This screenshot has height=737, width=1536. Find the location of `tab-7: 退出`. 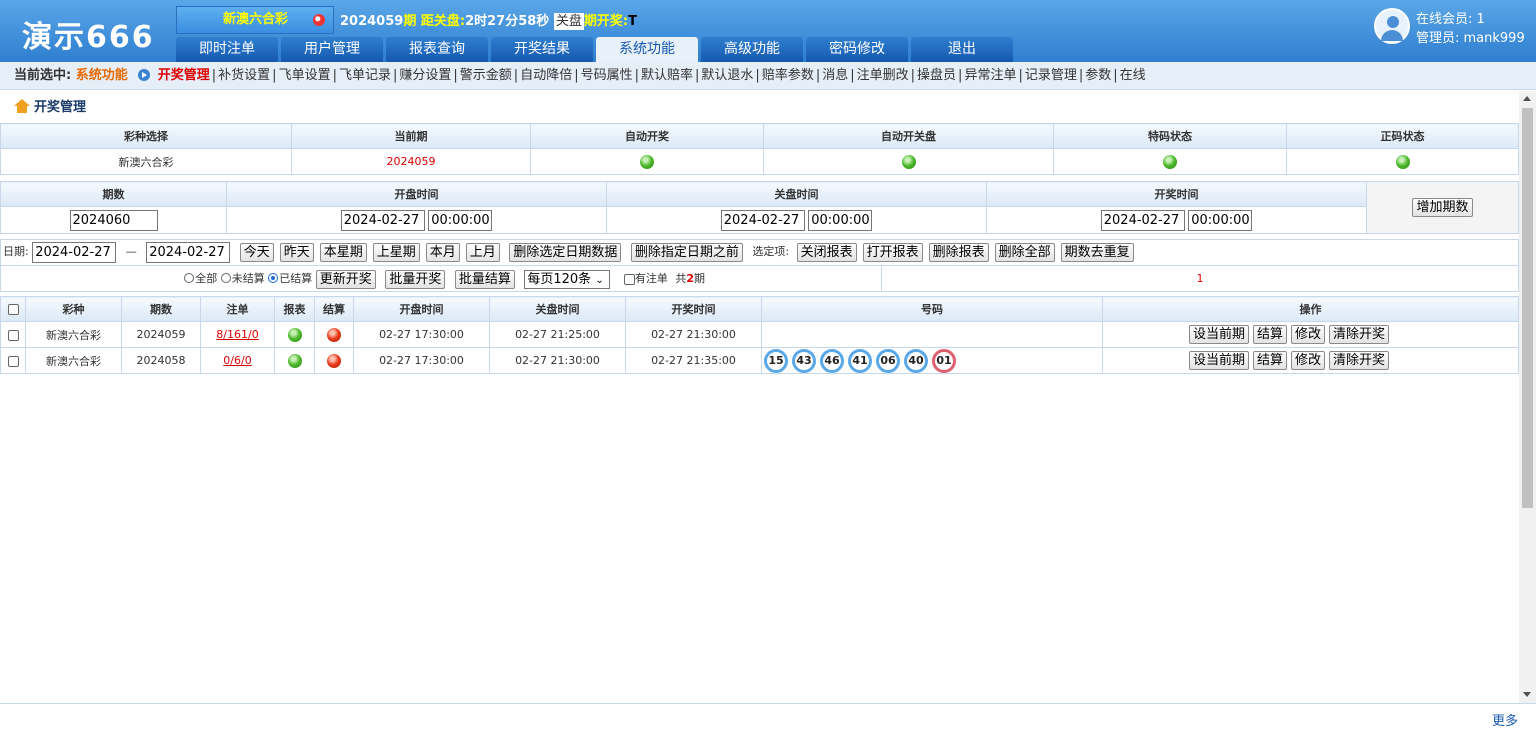

tab-7: 退出 is located at coordinates (962, 49).